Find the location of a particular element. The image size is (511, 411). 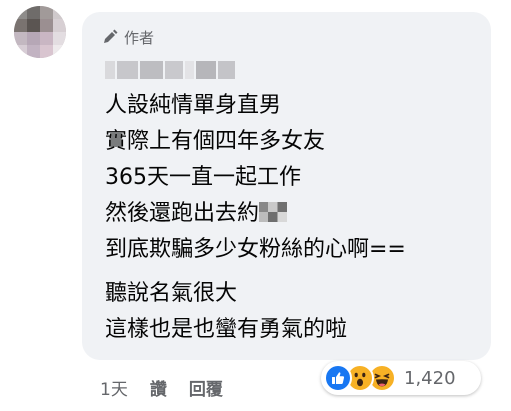

author-badge-label: 作者 is located at coordinates (139, 37).